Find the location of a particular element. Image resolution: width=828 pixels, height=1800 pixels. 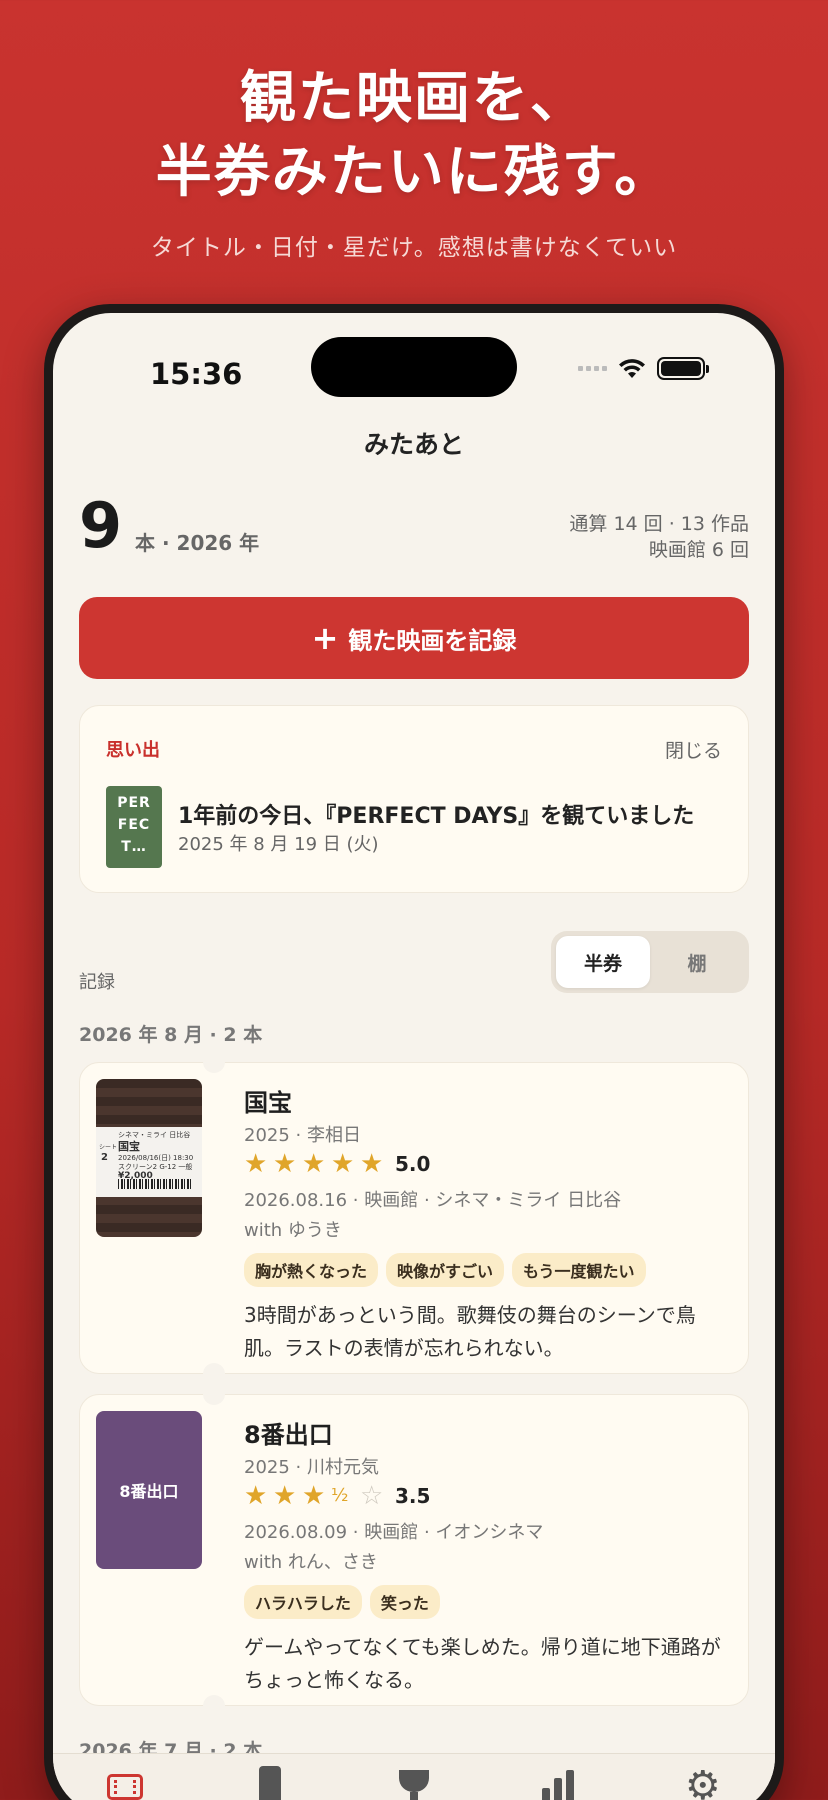

segment-stub: 半券 is located at coordinates (603, 962).